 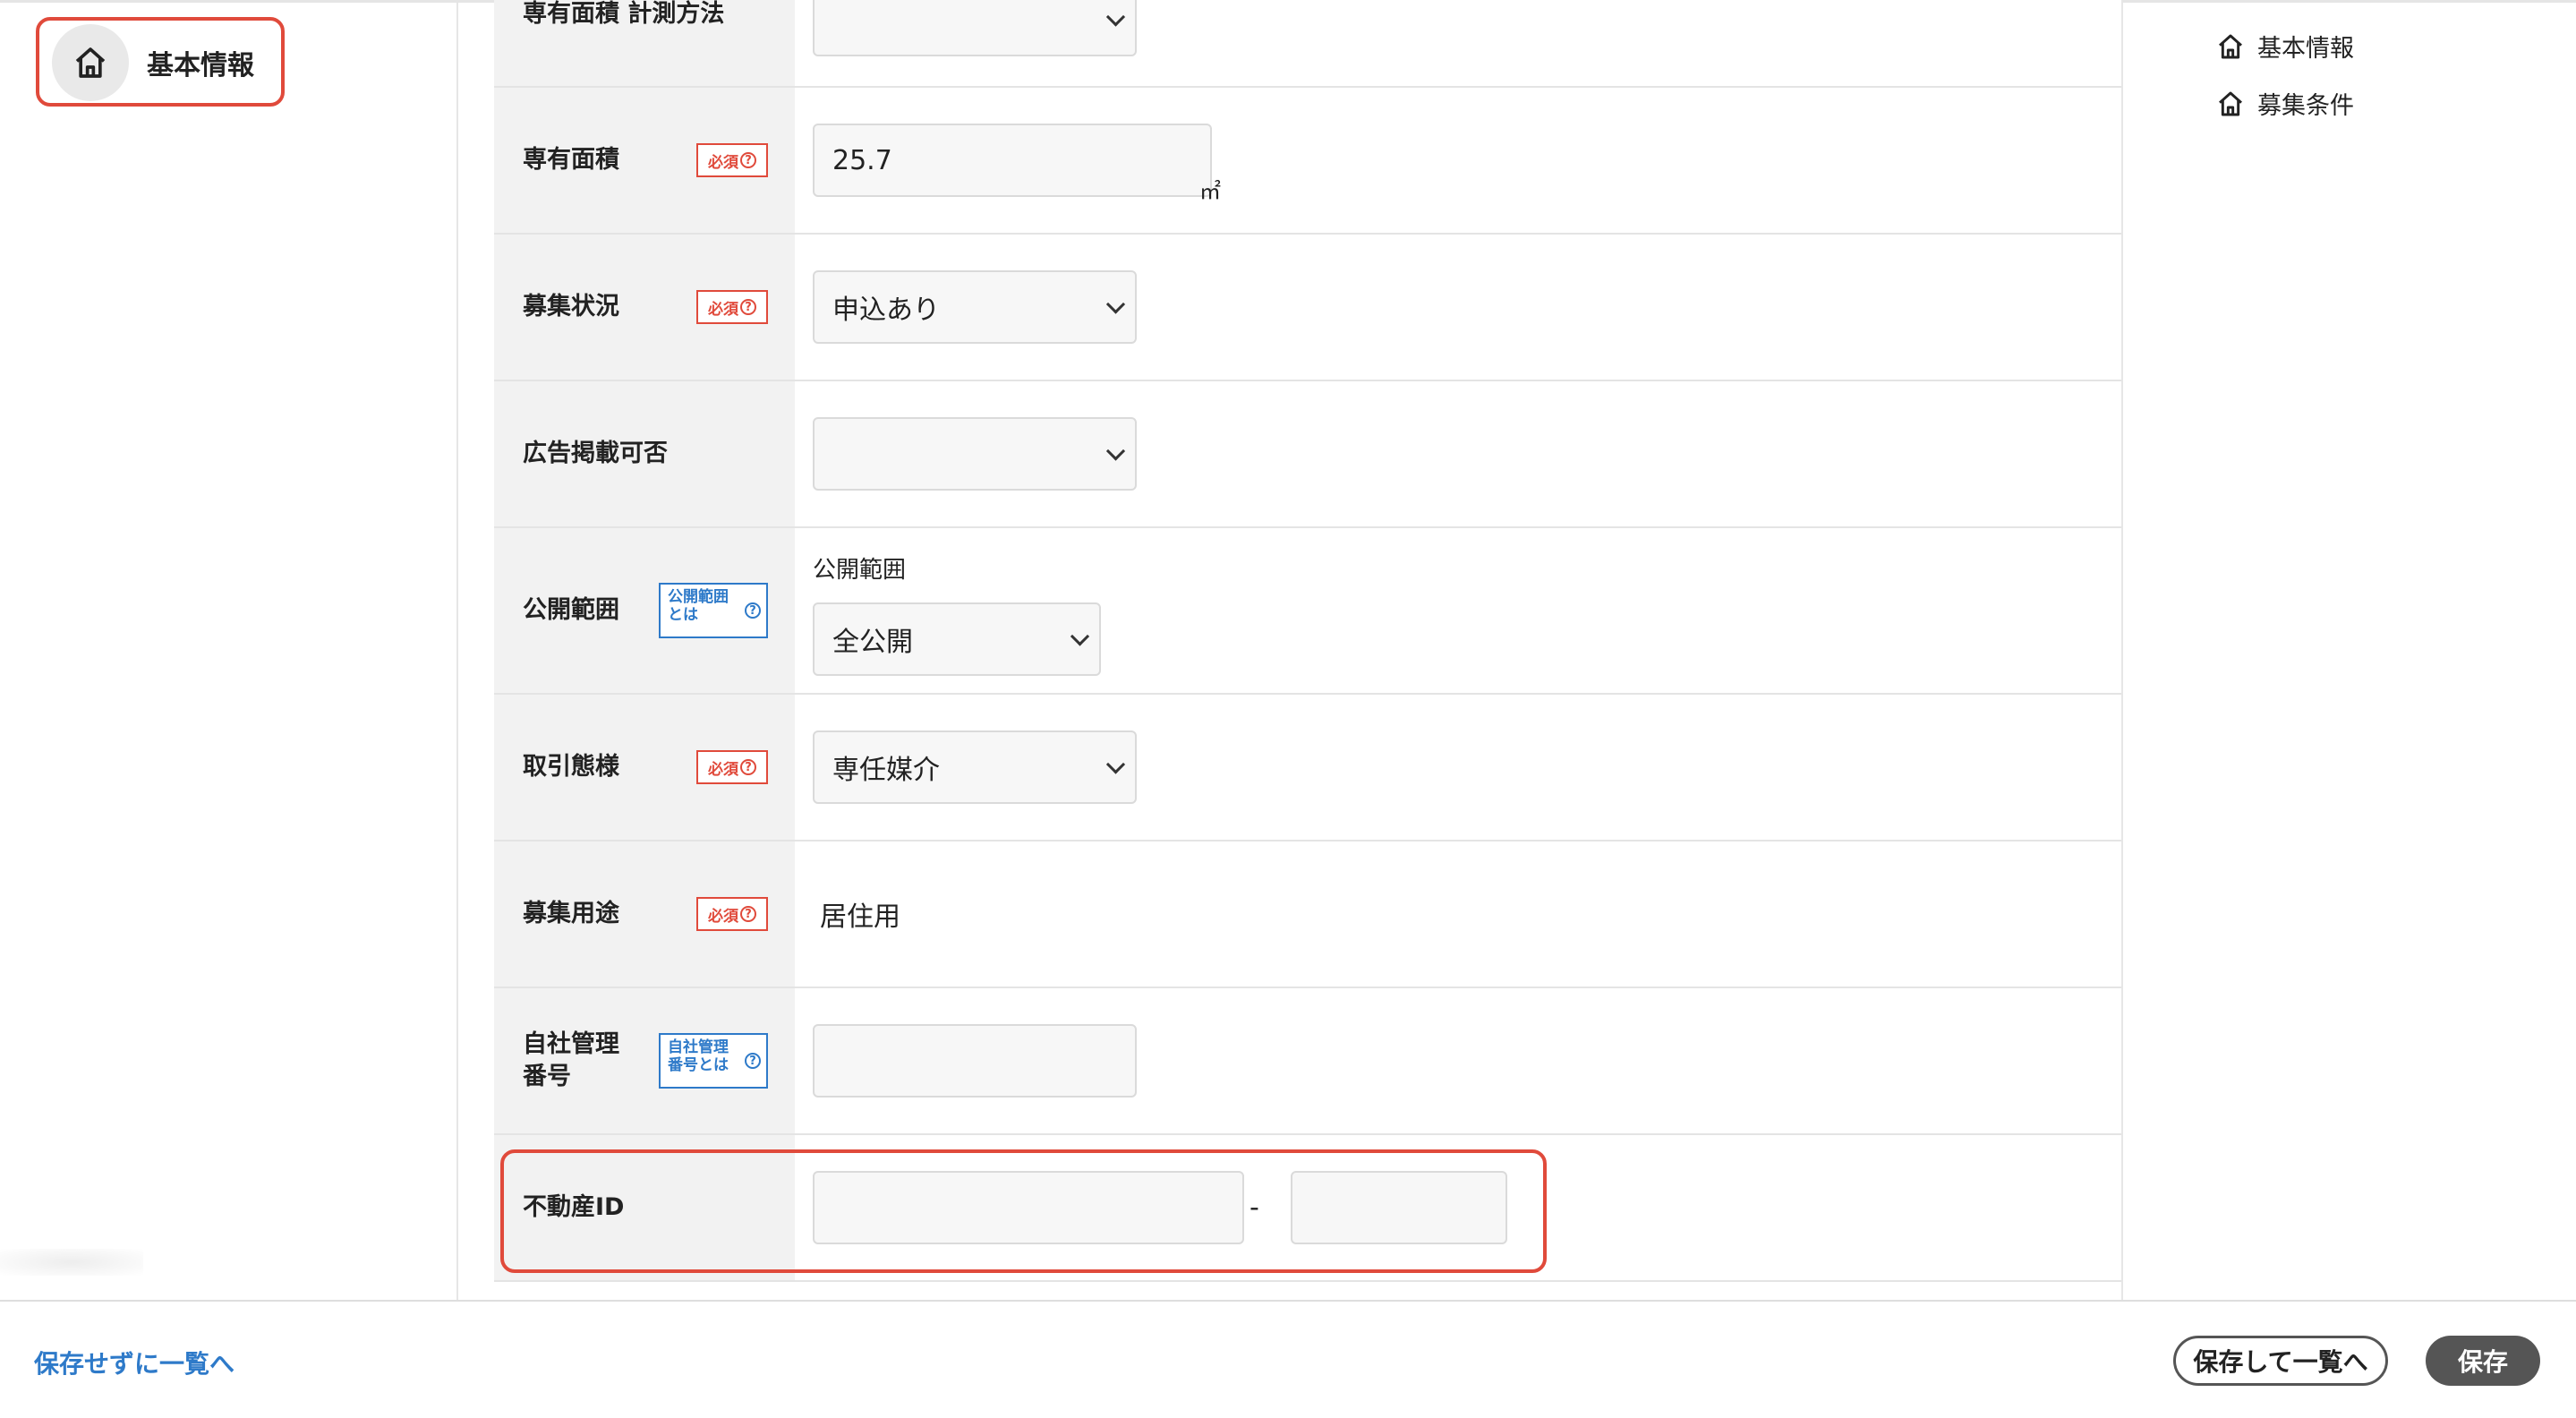 I want to click on form-row-usage: 募集用途 必須? 居住用, so click(x=1307, y=914).